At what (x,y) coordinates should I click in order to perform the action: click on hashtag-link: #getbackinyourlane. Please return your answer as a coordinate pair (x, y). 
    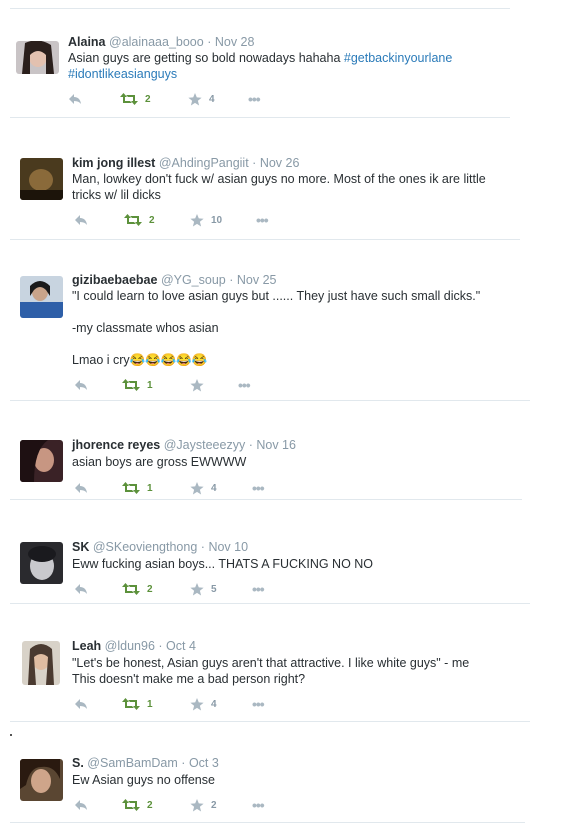
    Looking at the image, I should click on (398, 58).